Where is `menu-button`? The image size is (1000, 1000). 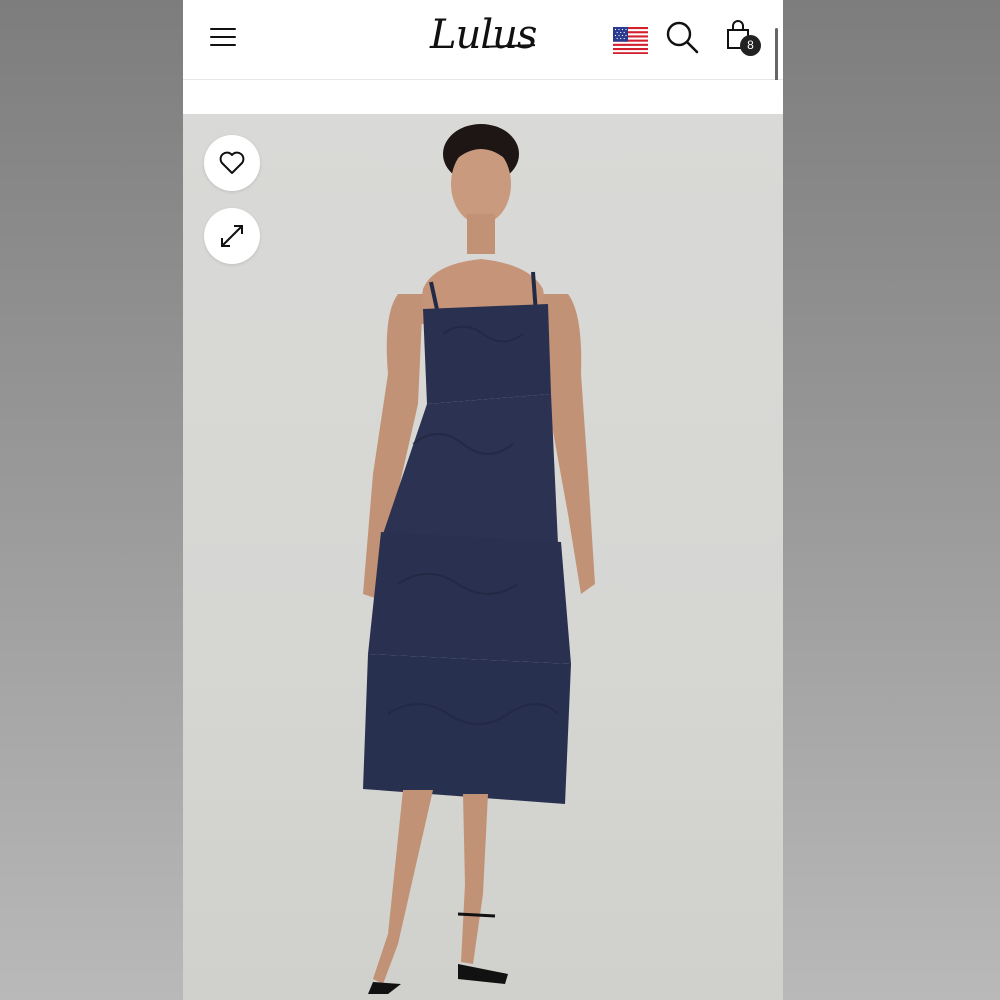
menu-button is located at coordinates (223, 37).